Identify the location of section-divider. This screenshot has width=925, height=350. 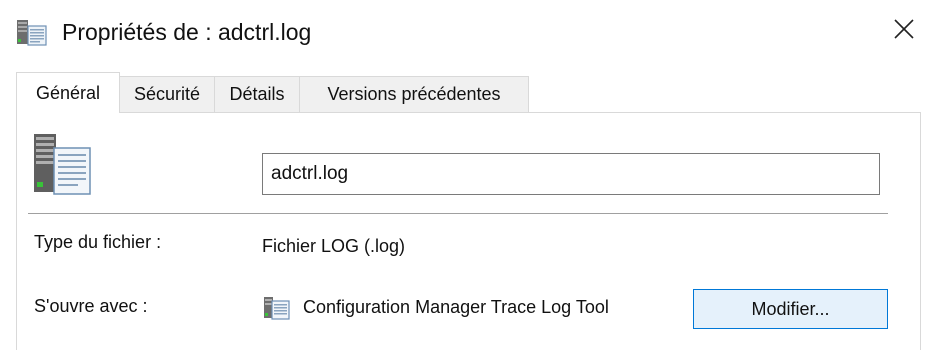
(458, 214).